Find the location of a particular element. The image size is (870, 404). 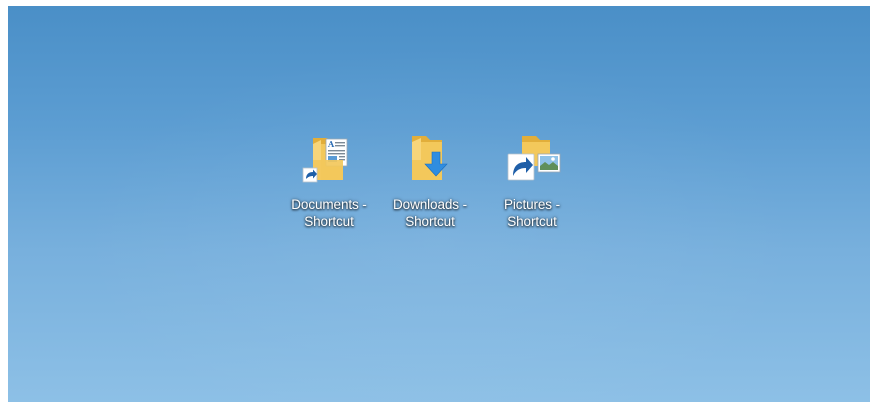

documents-shortcut: A Documents - Shortcut is located at coordinates (329, 180).